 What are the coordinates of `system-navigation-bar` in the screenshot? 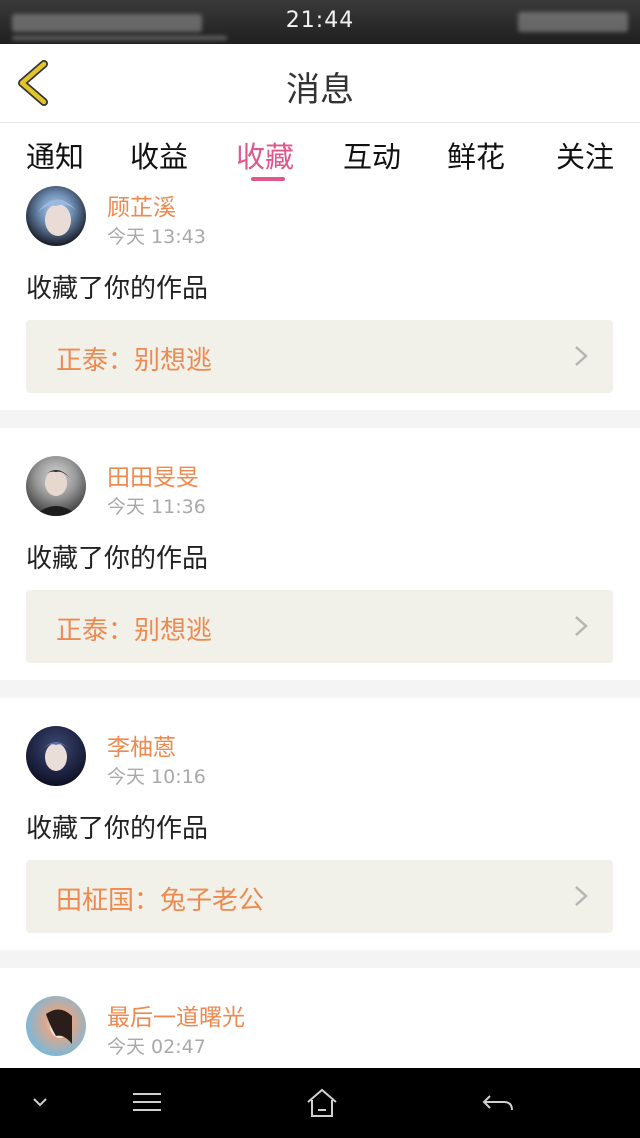 It's located at (320, 1103).